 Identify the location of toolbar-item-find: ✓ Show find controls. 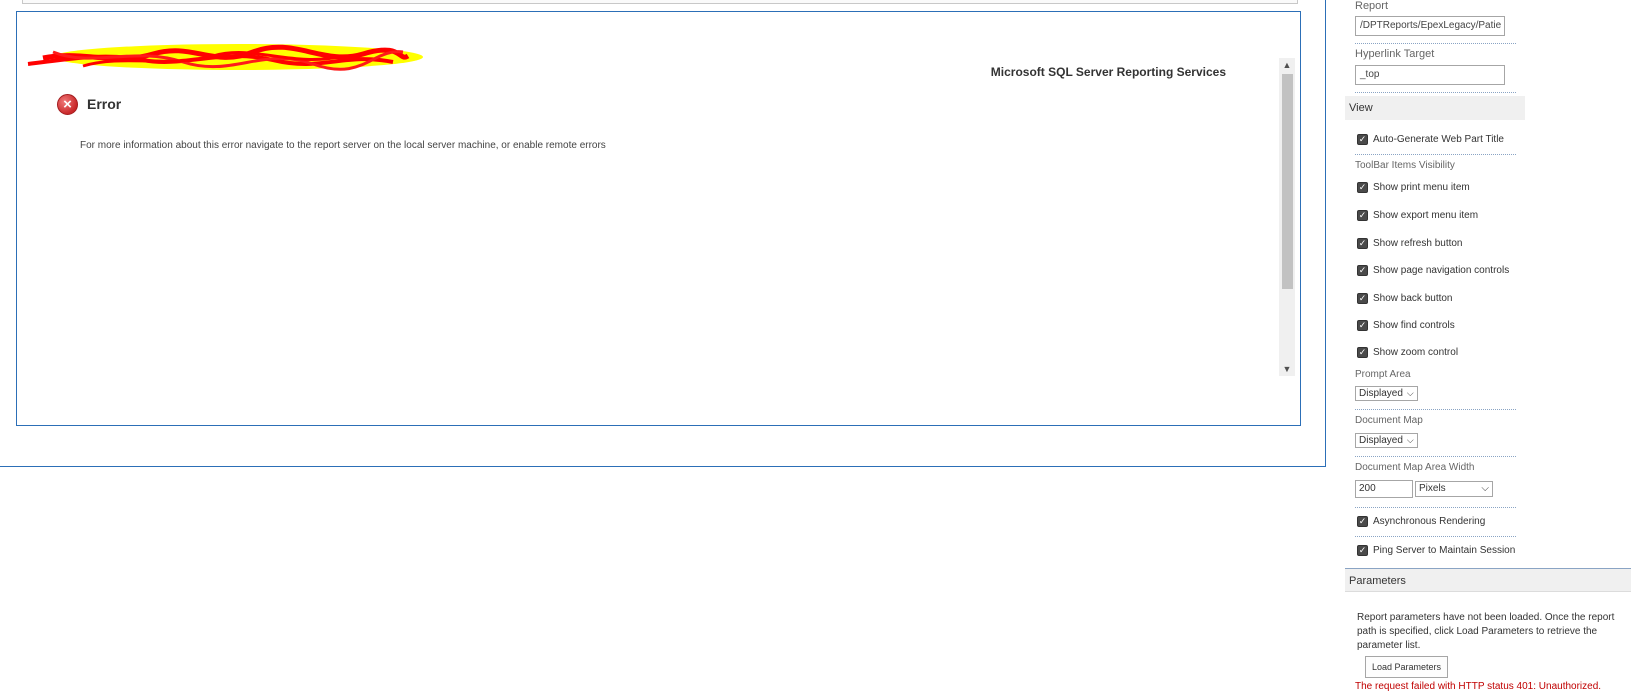
(1406, 325).